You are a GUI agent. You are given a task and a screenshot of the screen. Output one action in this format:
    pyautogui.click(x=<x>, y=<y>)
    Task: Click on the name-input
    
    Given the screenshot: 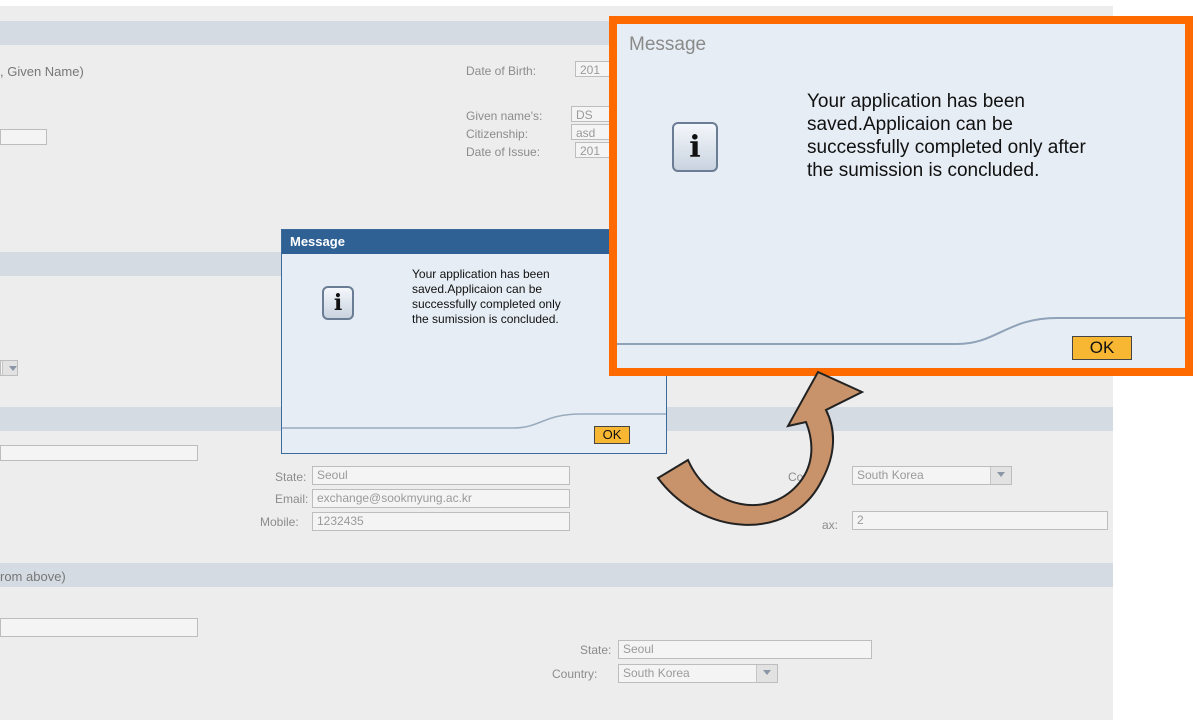 What is the action you would take?
    pyautogui.click(x=23, y=137)
    